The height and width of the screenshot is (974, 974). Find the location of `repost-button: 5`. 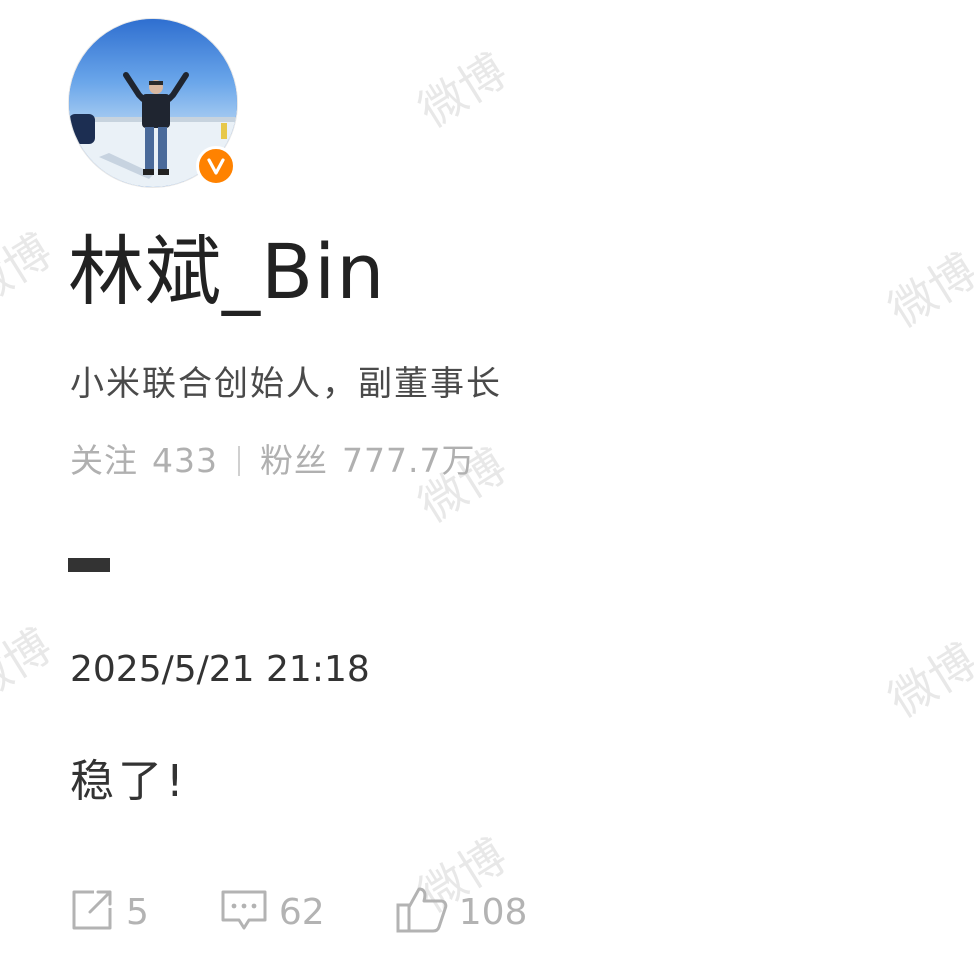

repost-button: 5 is located at coordinates (108, 912).